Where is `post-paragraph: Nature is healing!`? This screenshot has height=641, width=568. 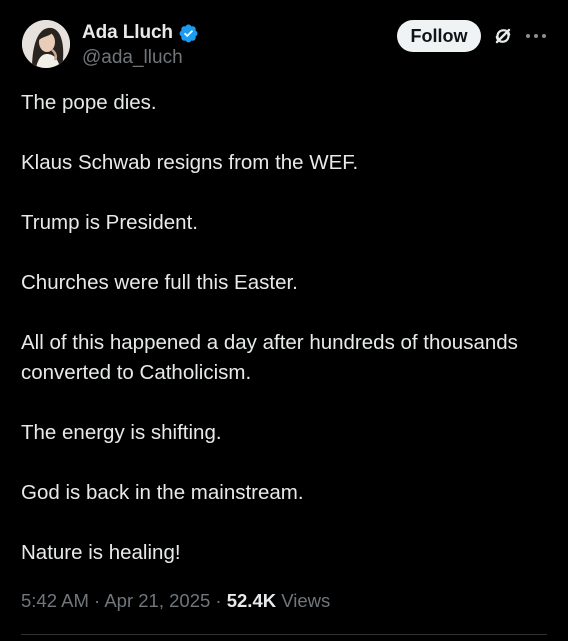 post-paragraph: Nature is healing! is located at coordinates (101, 552).